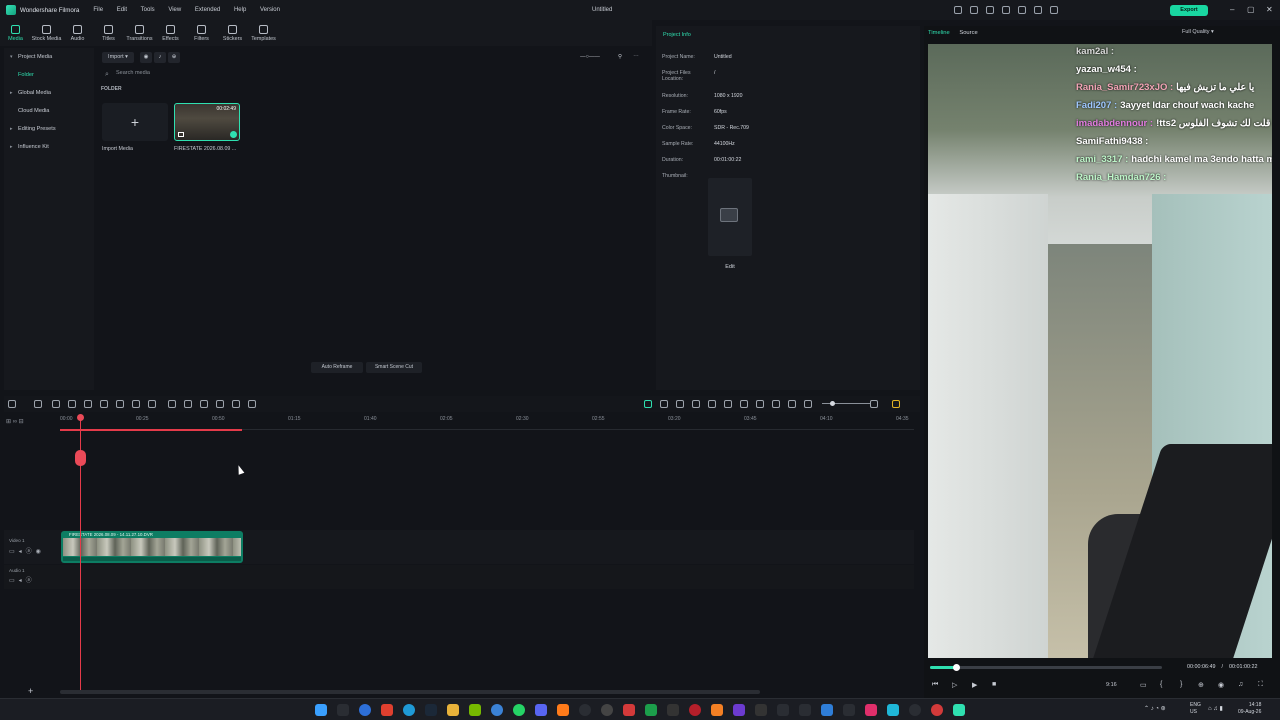 The height and width of the screenshot is (720, 1280). I want to click on fullscreen-icon: ⛶, so click(1260, 685).